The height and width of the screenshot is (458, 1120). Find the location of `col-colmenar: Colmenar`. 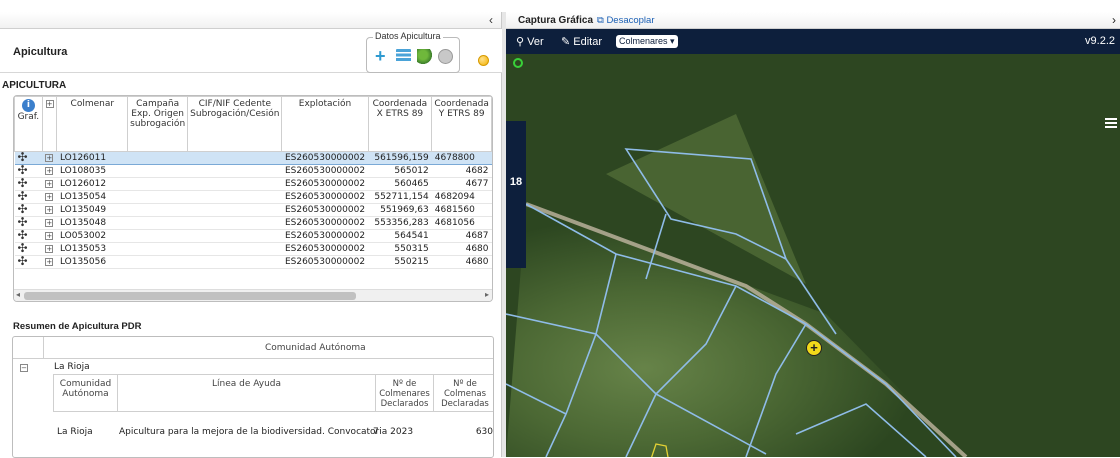

col-colmenar: Colmenar is located at coordinates (92, 124).